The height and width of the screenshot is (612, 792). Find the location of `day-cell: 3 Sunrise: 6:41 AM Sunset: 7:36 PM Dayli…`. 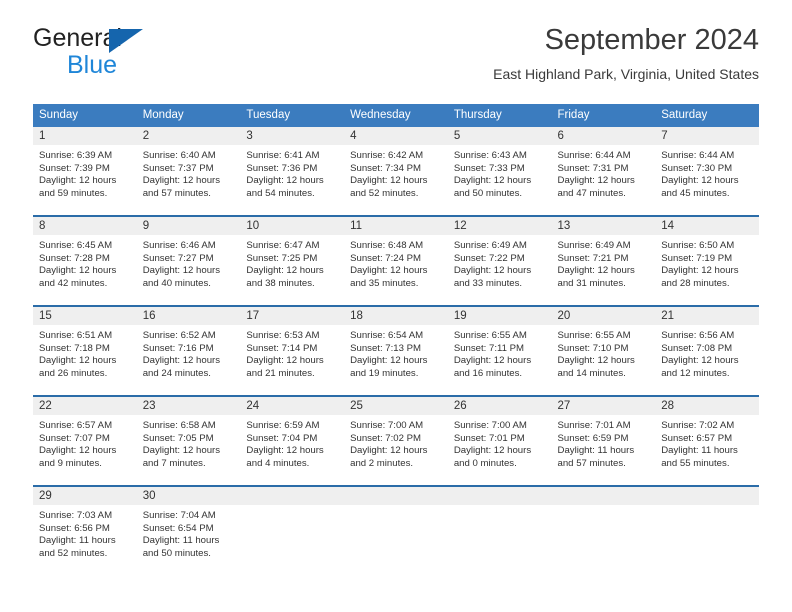

day-cell: 3 Sunrise: 6:41 AM Sunset: 7:36 PM Dayli… is located at coordinates (292, 171).